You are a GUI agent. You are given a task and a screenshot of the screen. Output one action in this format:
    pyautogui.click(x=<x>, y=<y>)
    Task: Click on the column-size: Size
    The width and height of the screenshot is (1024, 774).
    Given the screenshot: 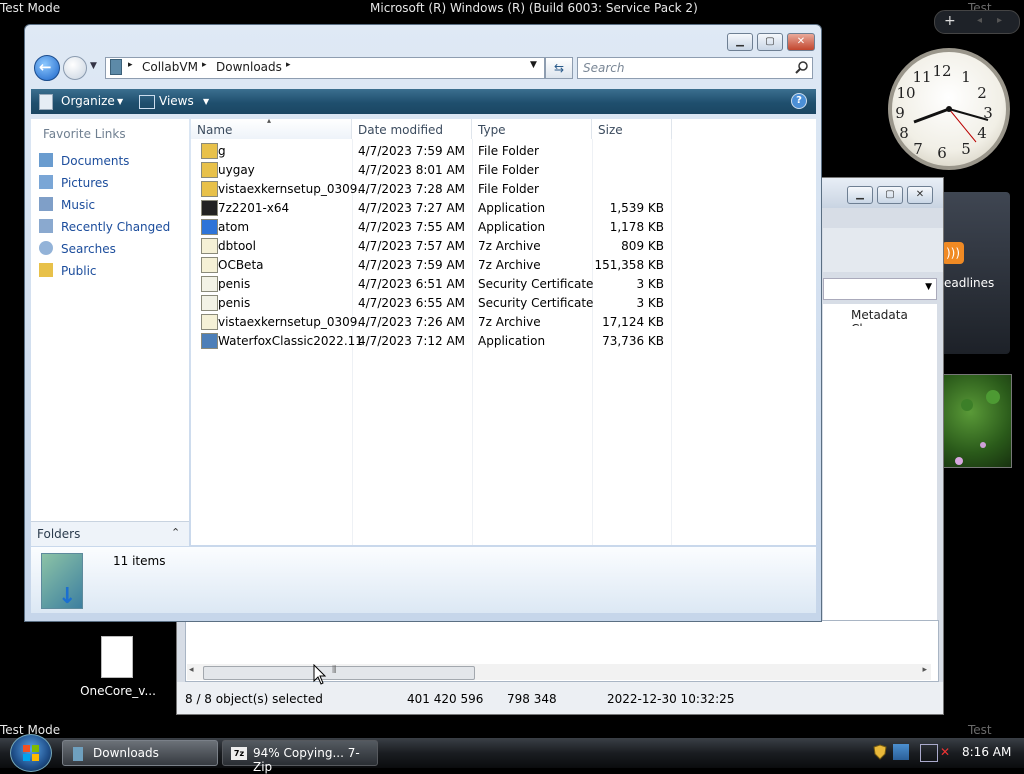 What is the action you would take?
    pyautogui.click(x=632, y=129)
    